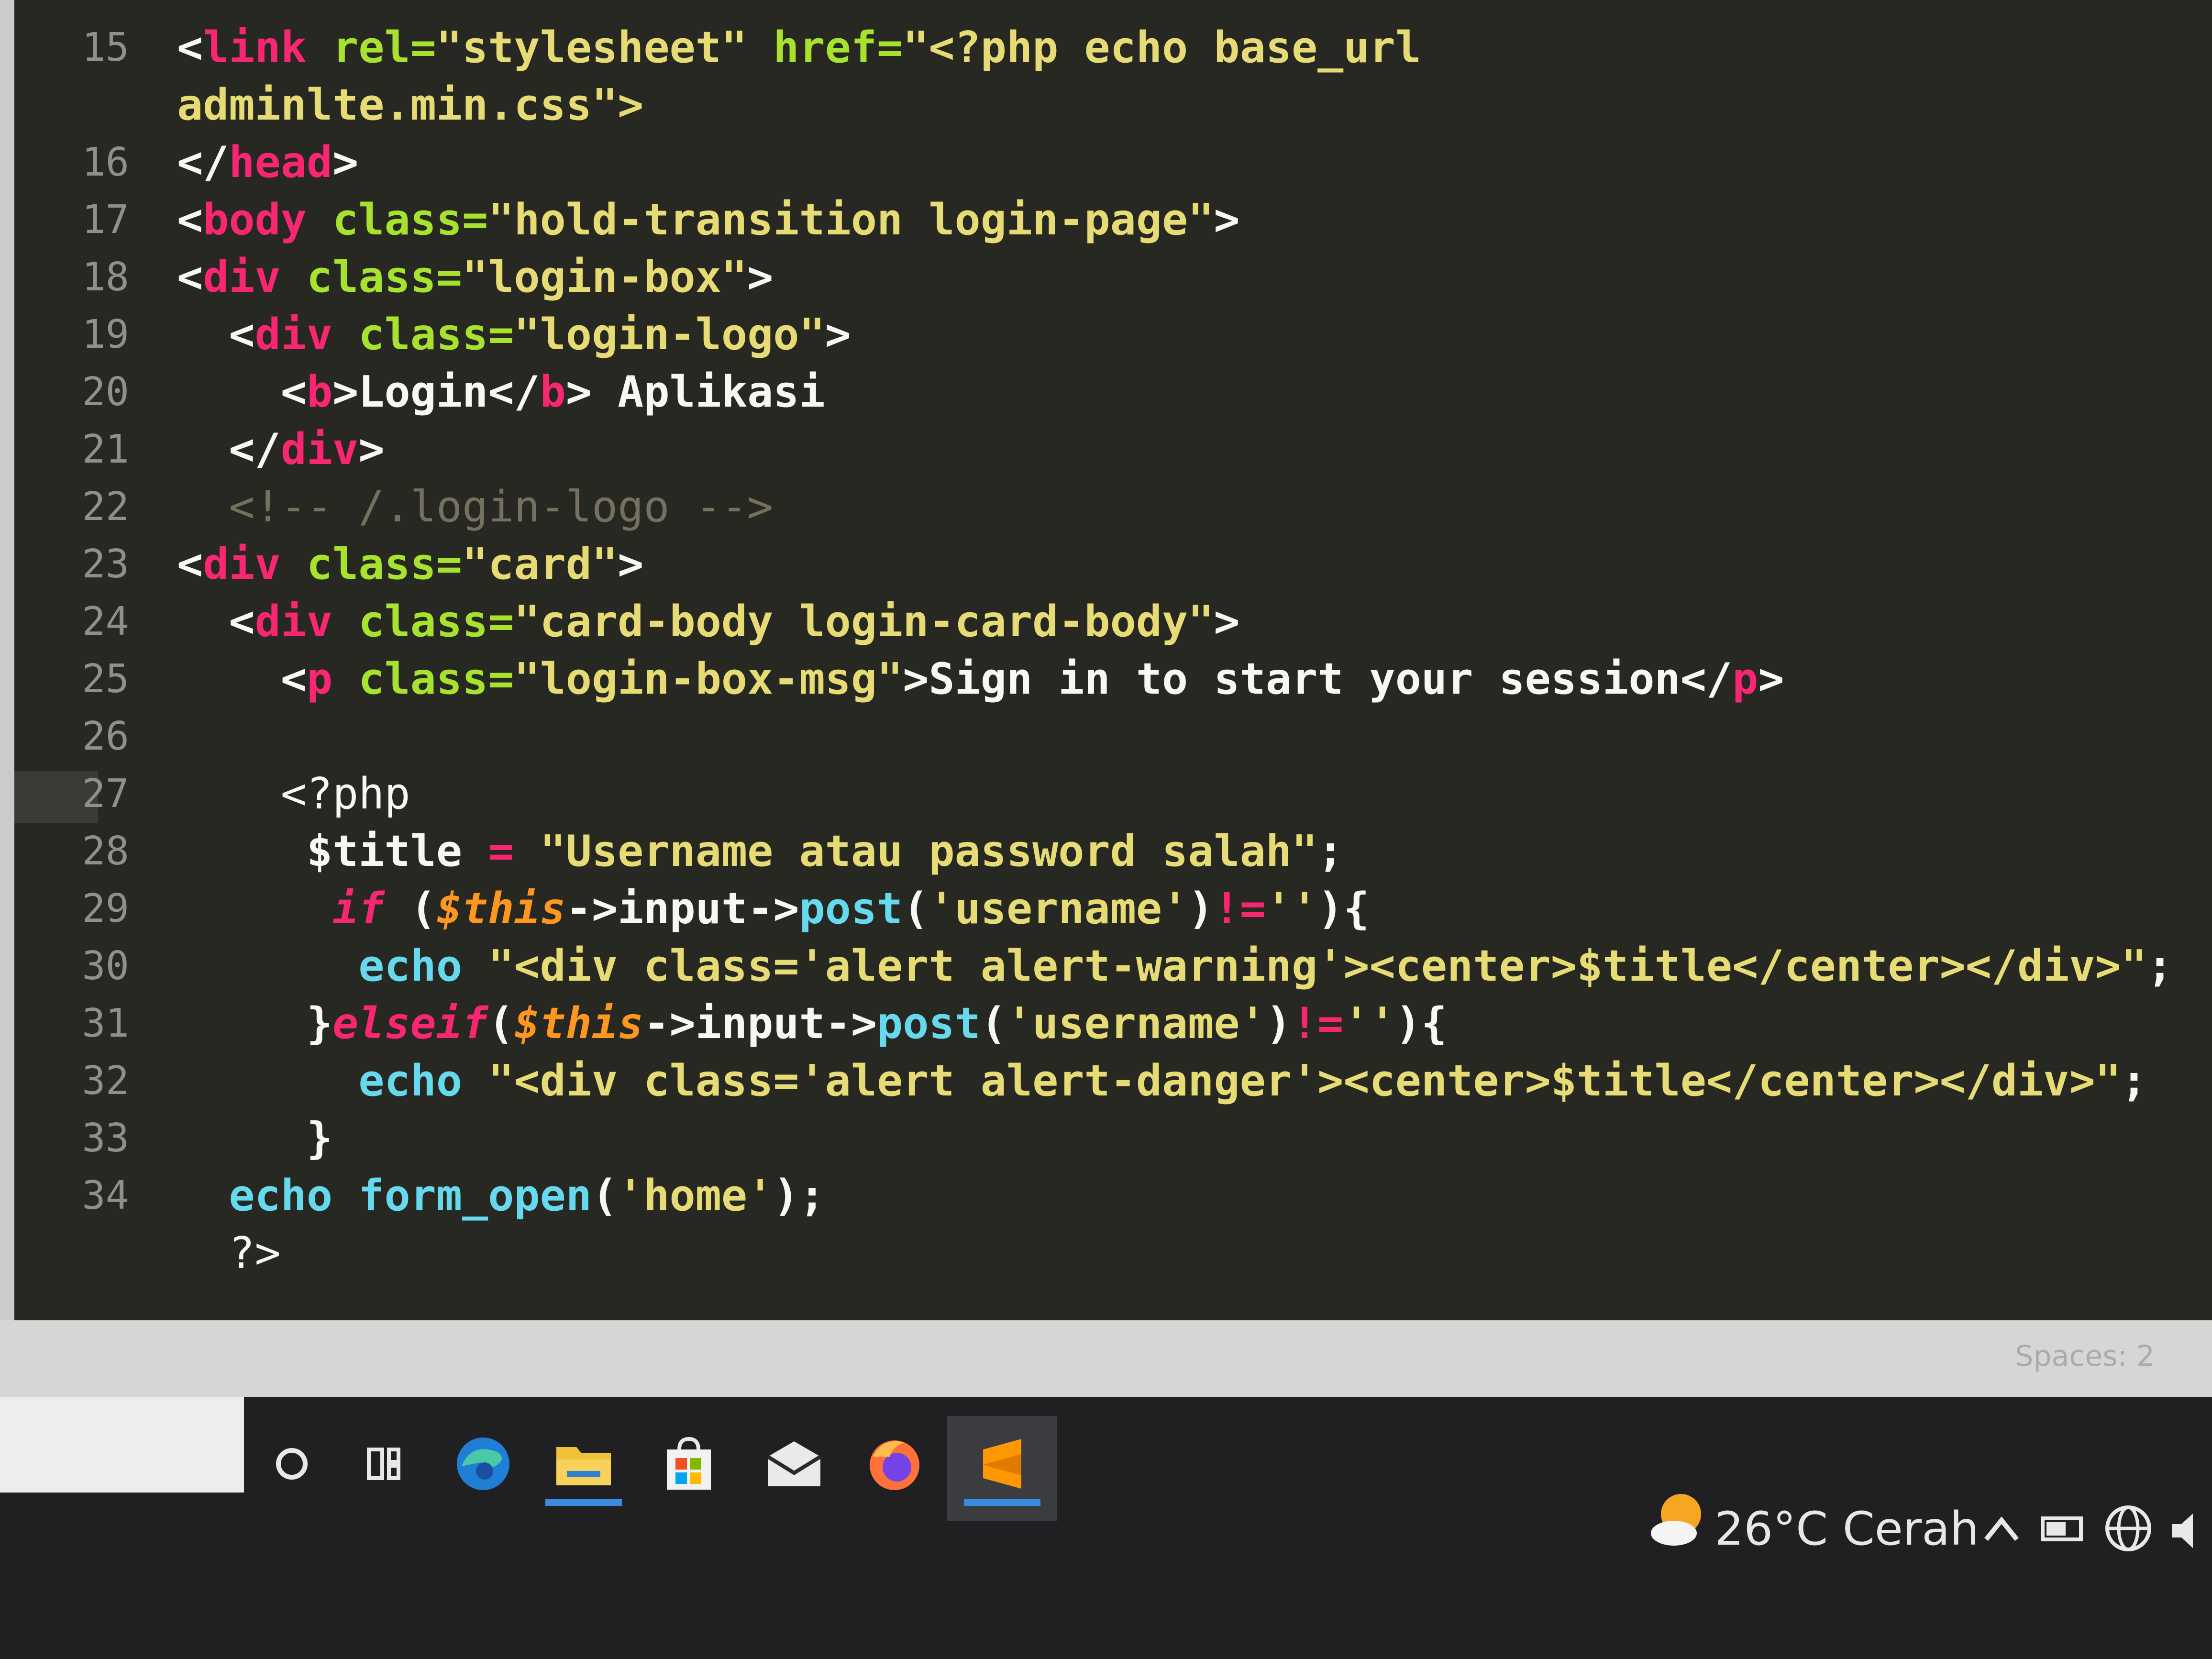 The width and height of the screenshot is (2212, 1659). I want to click on code-token: post, so click(929, 1023).